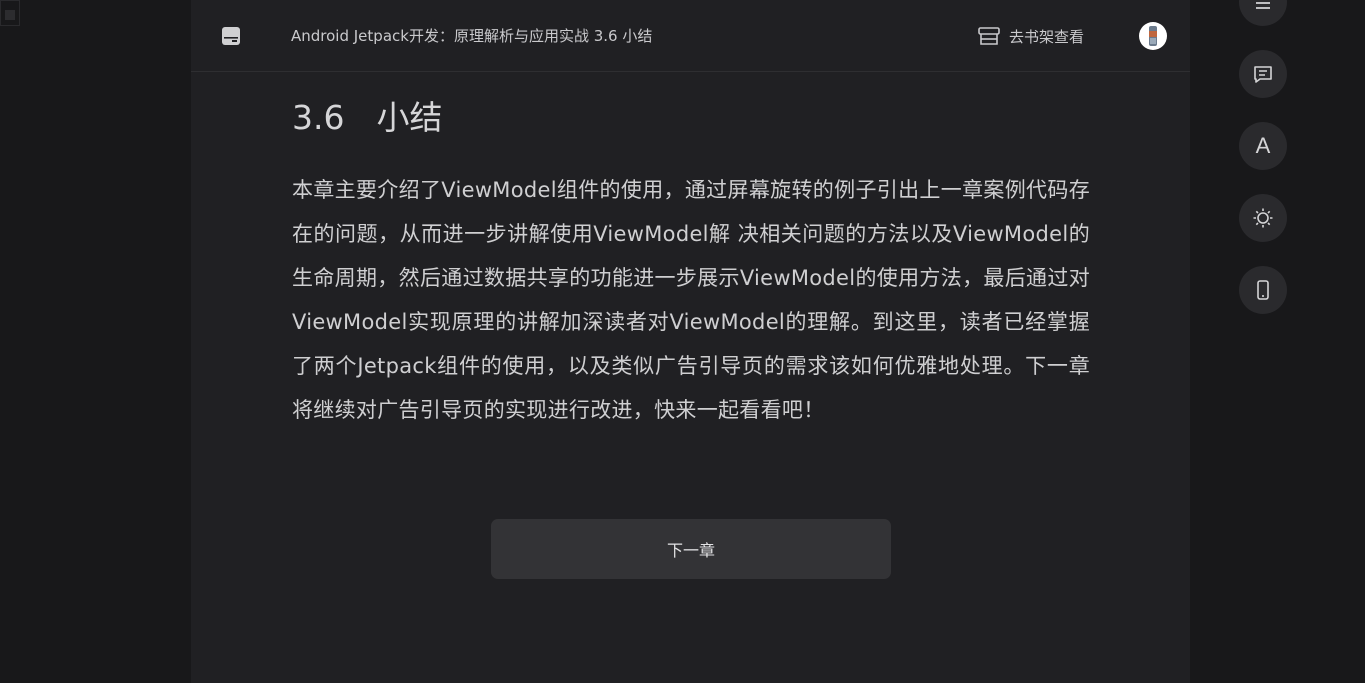 The height and width of the screenshot is (683, 1365). What do you see at coordinates (691, 118) in the screenshot?
I see `chapter-title: 3.6 小结` at bounding box center [691, 118].